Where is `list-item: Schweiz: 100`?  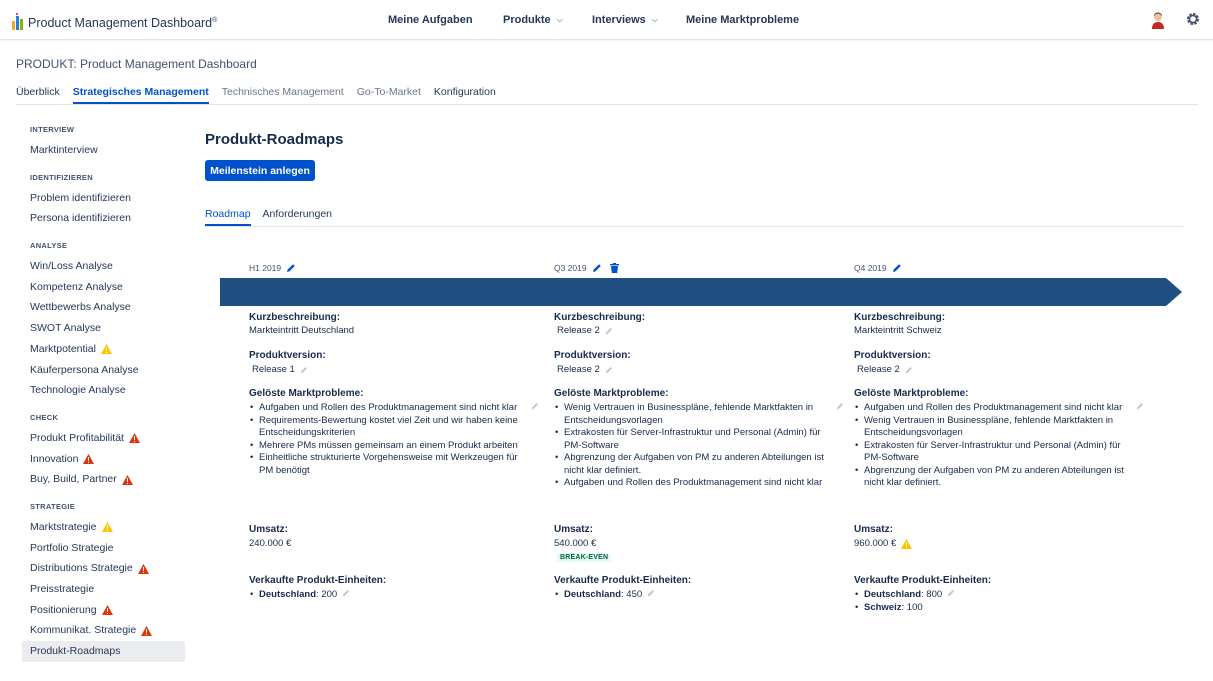
list-item: Schweiz: 100 is located at coordinates (999, 608).